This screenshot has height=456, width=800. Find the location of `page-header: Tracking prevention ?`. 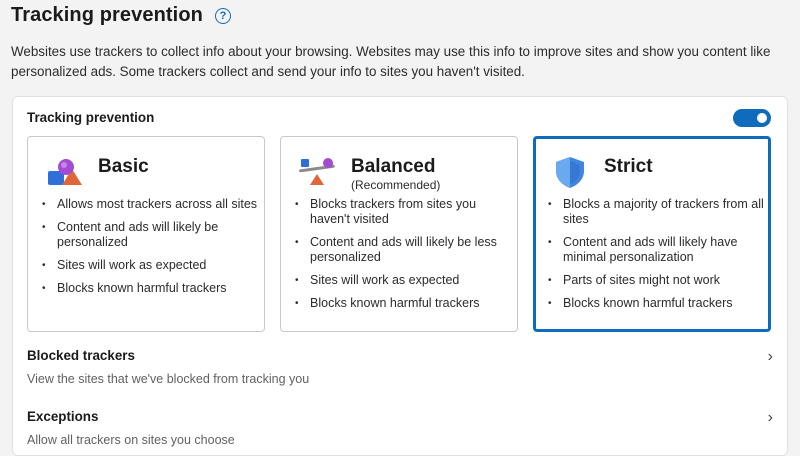

page-header: Tracking prevention ? is located at coordinates (121, 15).